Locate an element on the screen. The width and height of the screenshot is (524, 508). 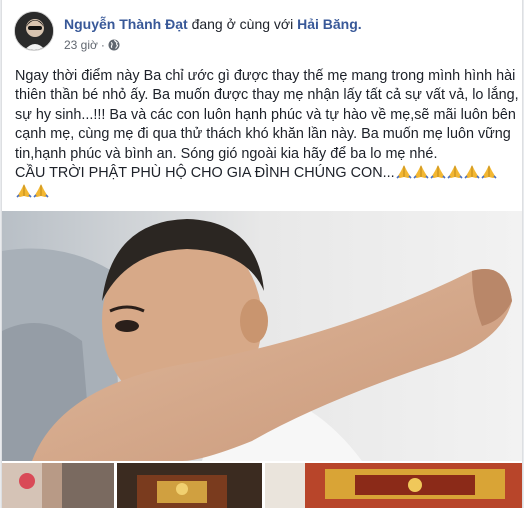
author-name-link: Nguyễn Thành Đạt is located at coordinates (126, 24).